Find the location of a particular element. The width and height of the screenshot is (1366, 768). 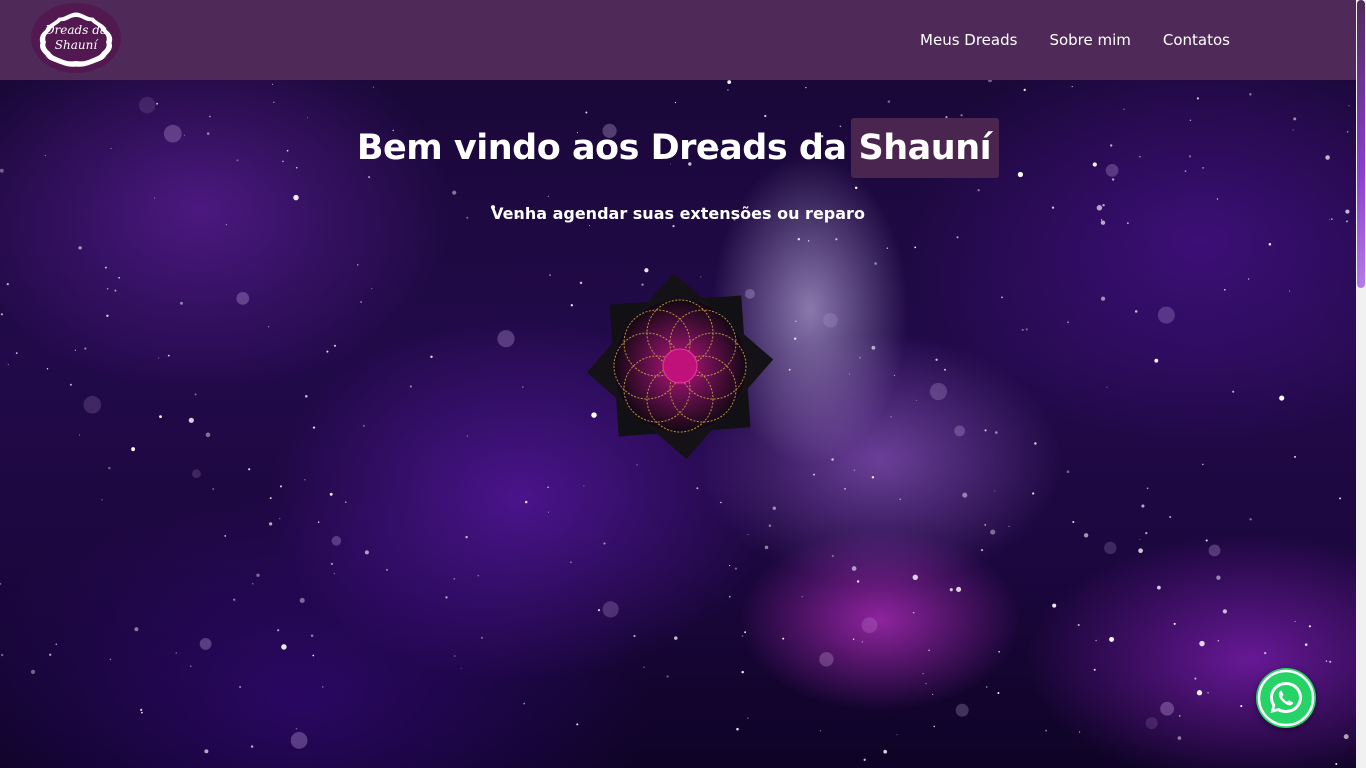

hero-title: Bem vindo aos Dreads da Shauní is located at coordinates (678, 148).